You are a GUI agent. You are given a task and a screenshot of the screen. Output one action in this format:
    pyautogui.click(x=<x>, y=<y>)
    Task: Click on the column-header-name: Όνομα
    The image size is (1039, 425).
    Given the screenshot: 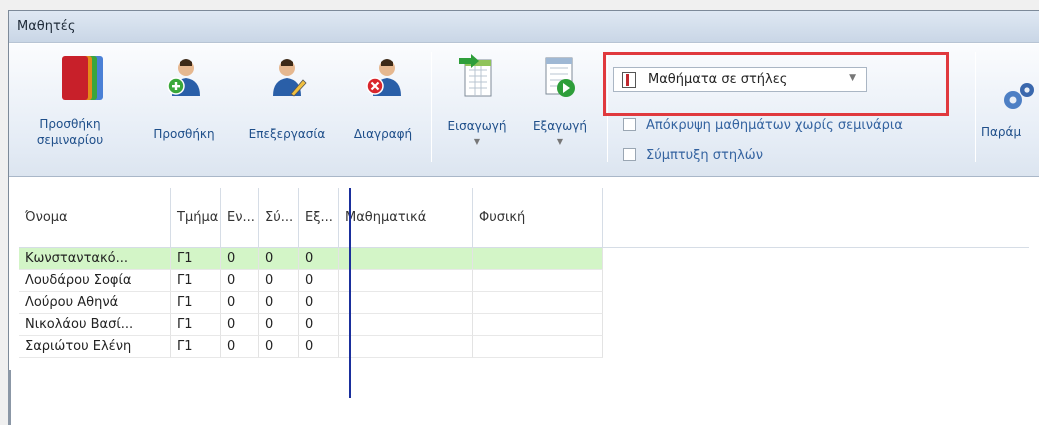 What is the action you would take?
    pyautogui.click(x=95, y=218)
    